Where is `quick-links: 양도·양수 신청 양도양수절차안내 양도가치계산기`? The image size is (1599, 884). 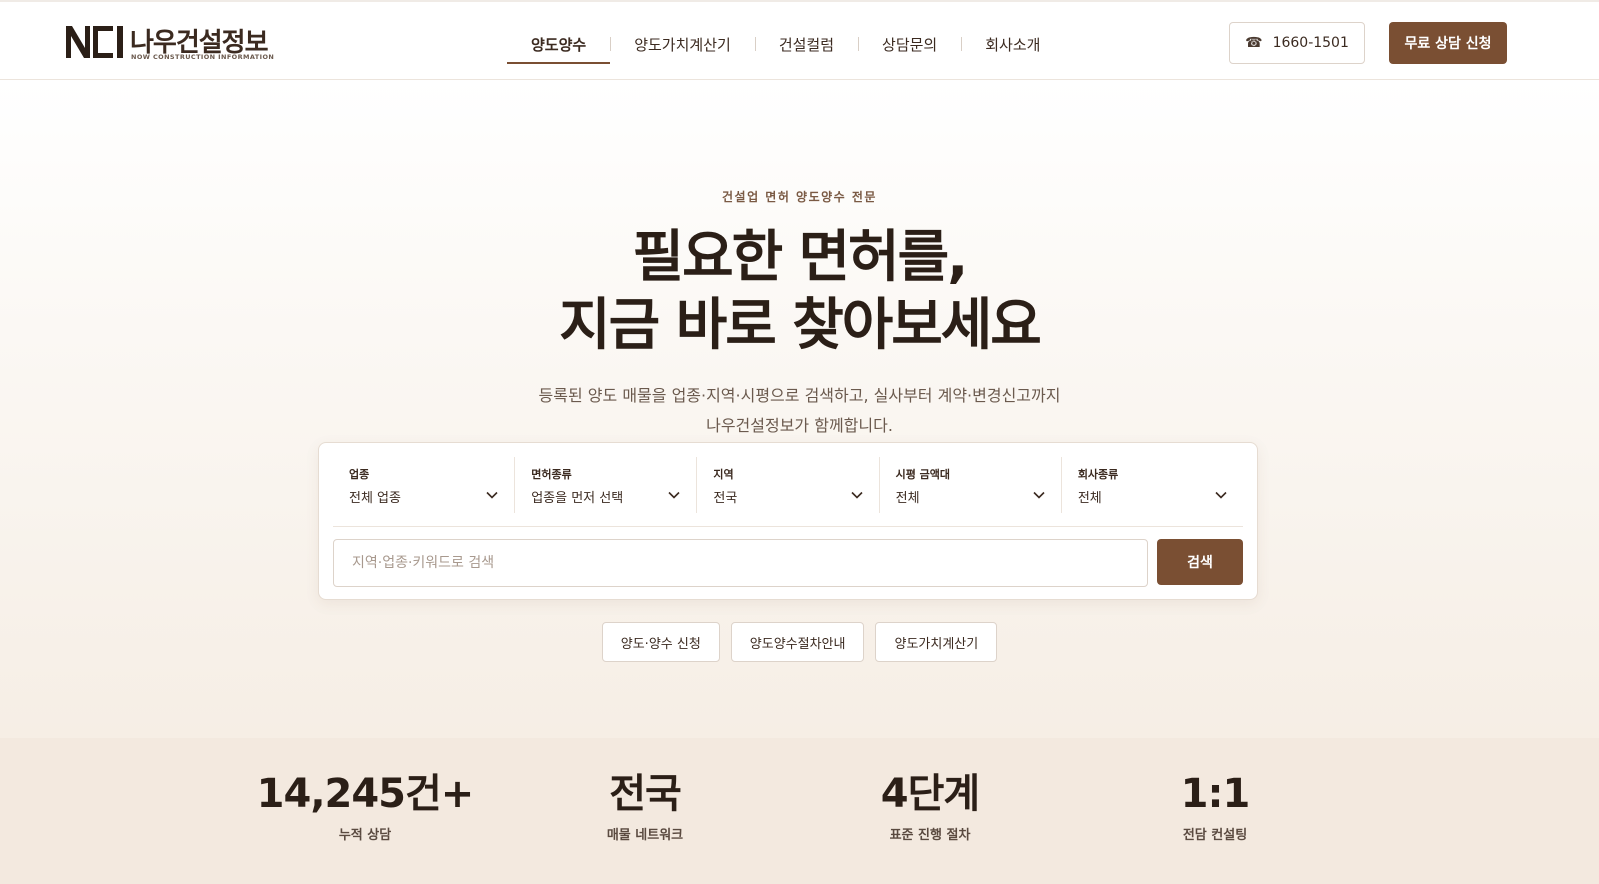 quick-links: 양도·양수 신청 양도양수절차안내 양도가치계산기 is located at coordinates (799, 642).